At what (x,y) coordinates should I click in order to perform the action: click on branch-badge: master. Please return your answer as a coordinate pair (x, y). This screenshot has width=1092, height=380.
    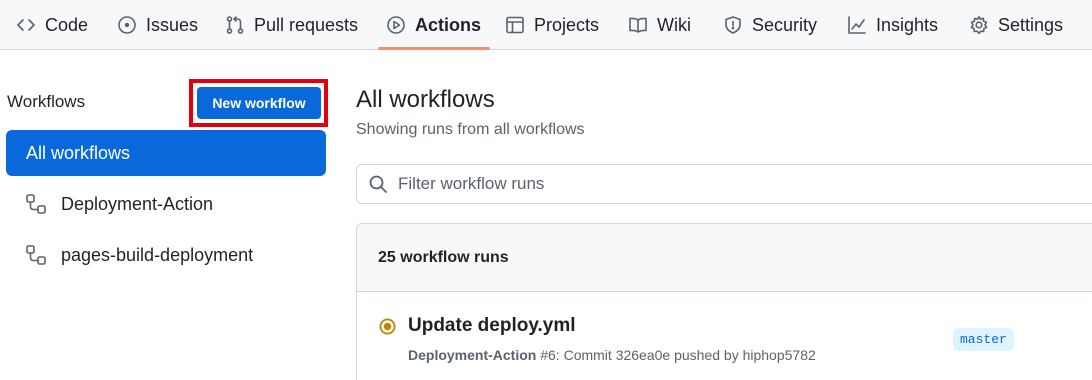
    Looking at the image, I should click on (983, 339).